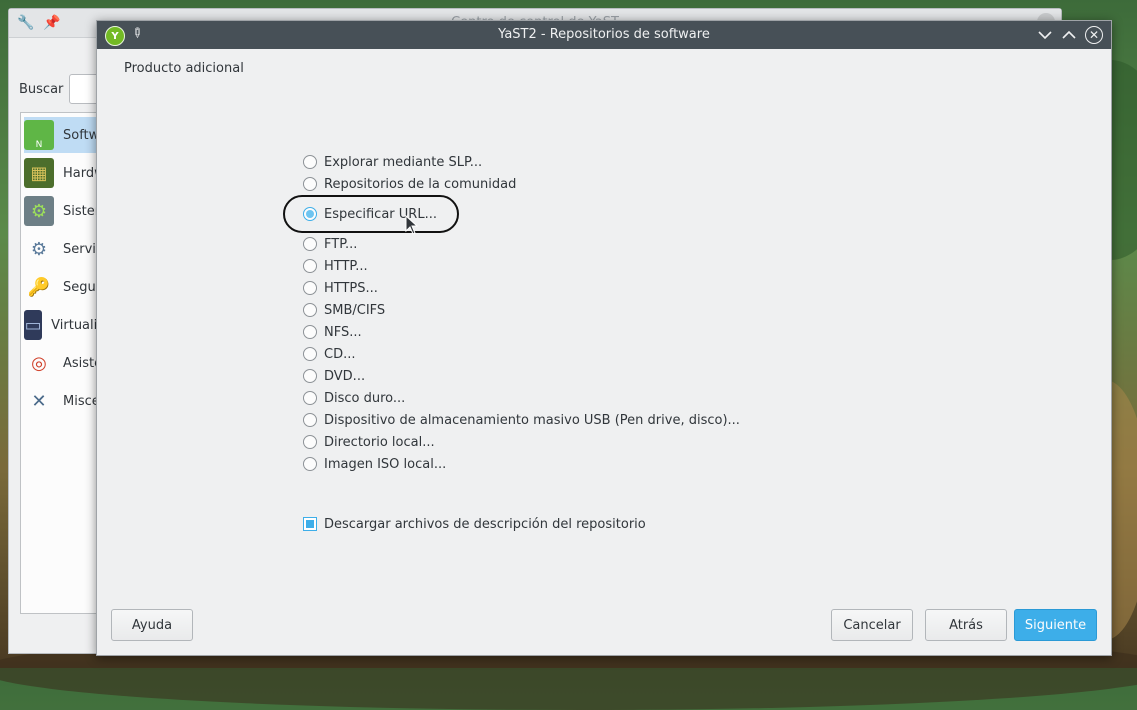 The image size is (1137, 710). What do you see at coordinates (39, 287) in the screenshot?
I see `security-icon: 🔑` at bounding box center [39, 287].